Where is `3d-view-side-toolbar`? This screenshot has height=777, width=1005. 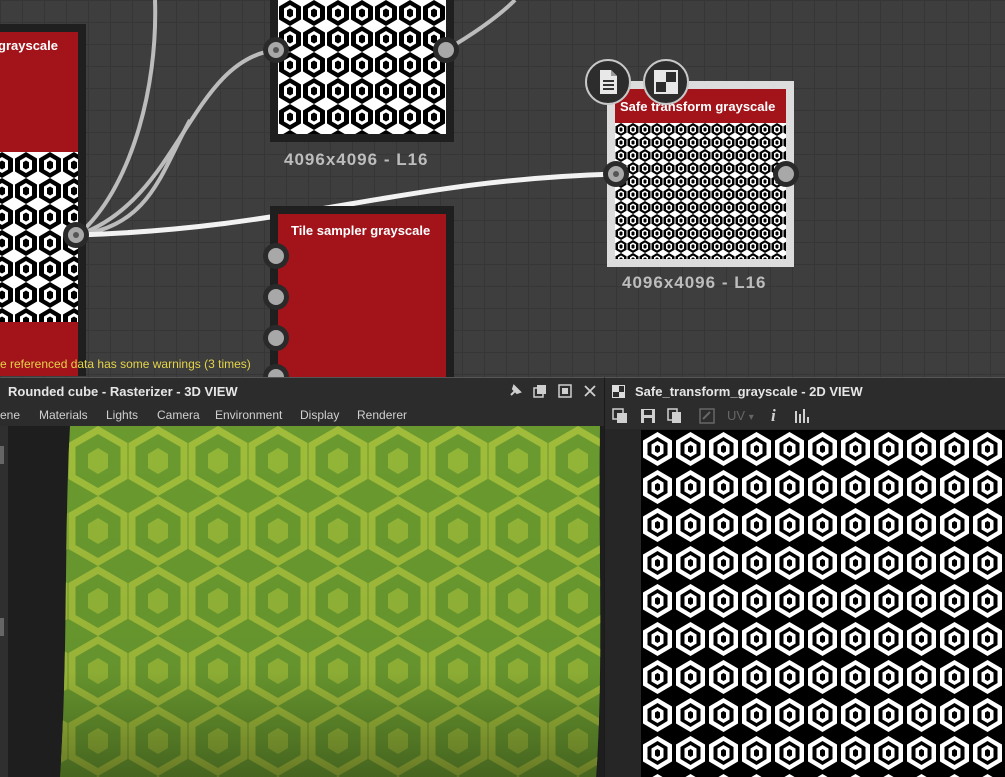 3d-view-side-toolbar is located at coordinates (4, 601).